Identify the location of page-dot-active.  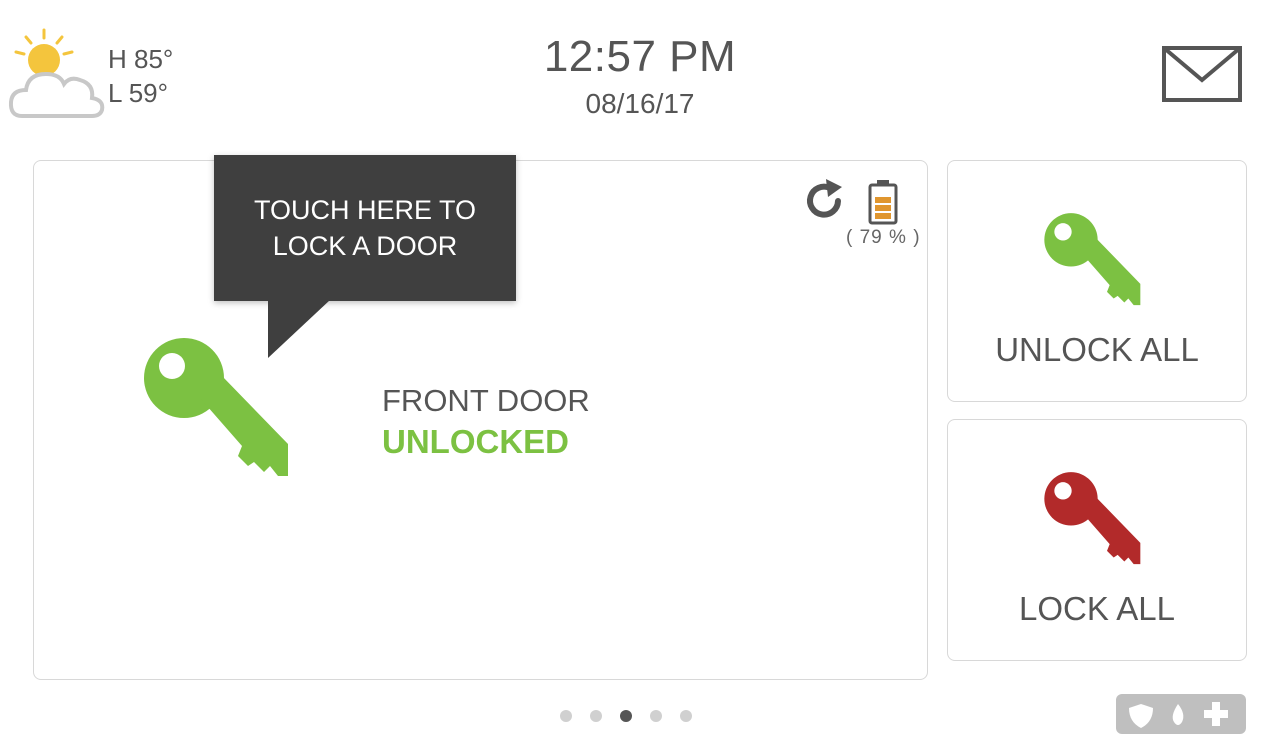
(626, 716).